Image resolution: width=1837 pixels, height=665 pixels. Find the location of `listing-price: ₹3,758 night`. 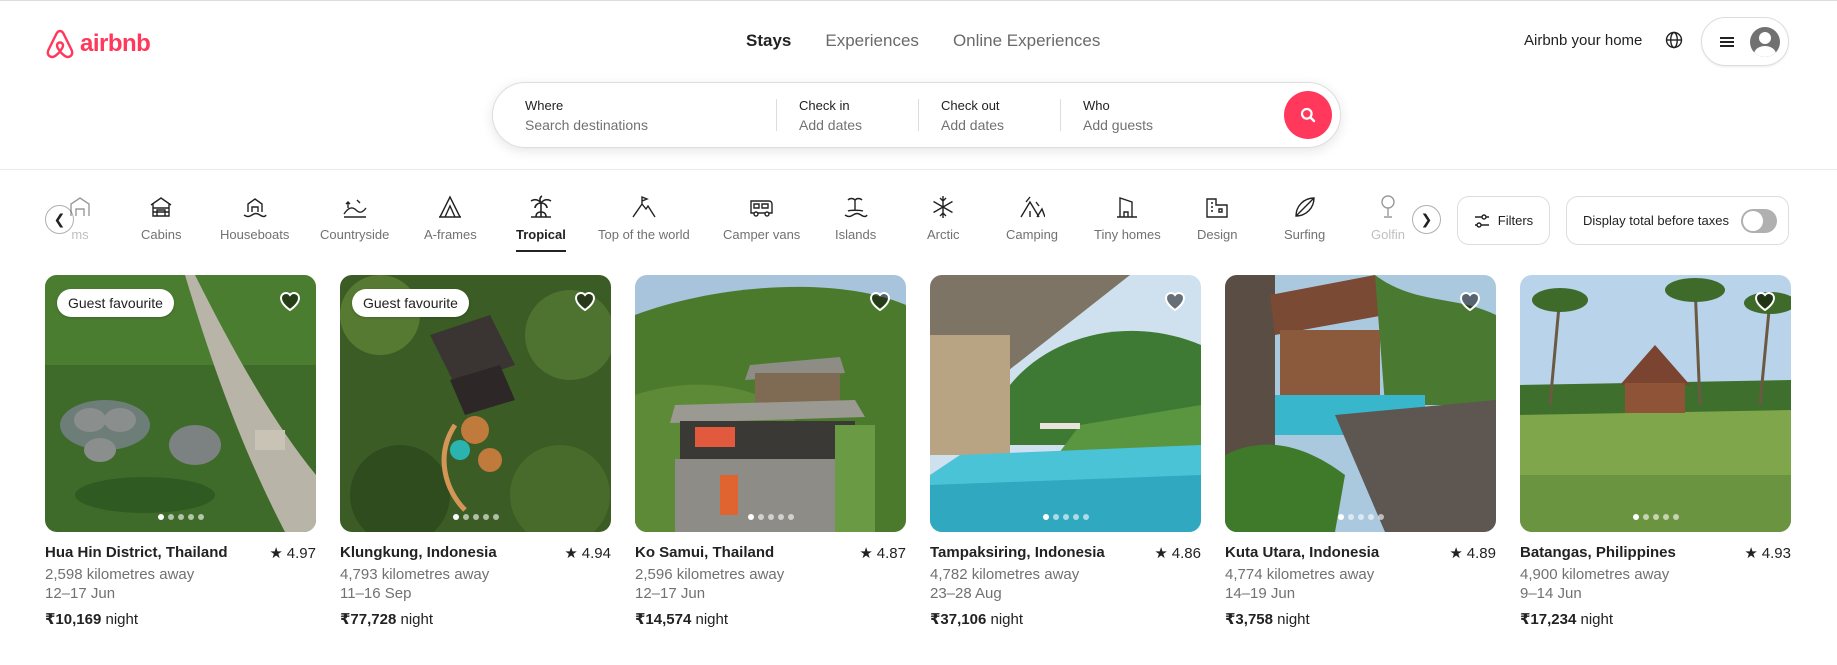

listing-price: ₹3,758 night is located at coordinates (1360, 619).